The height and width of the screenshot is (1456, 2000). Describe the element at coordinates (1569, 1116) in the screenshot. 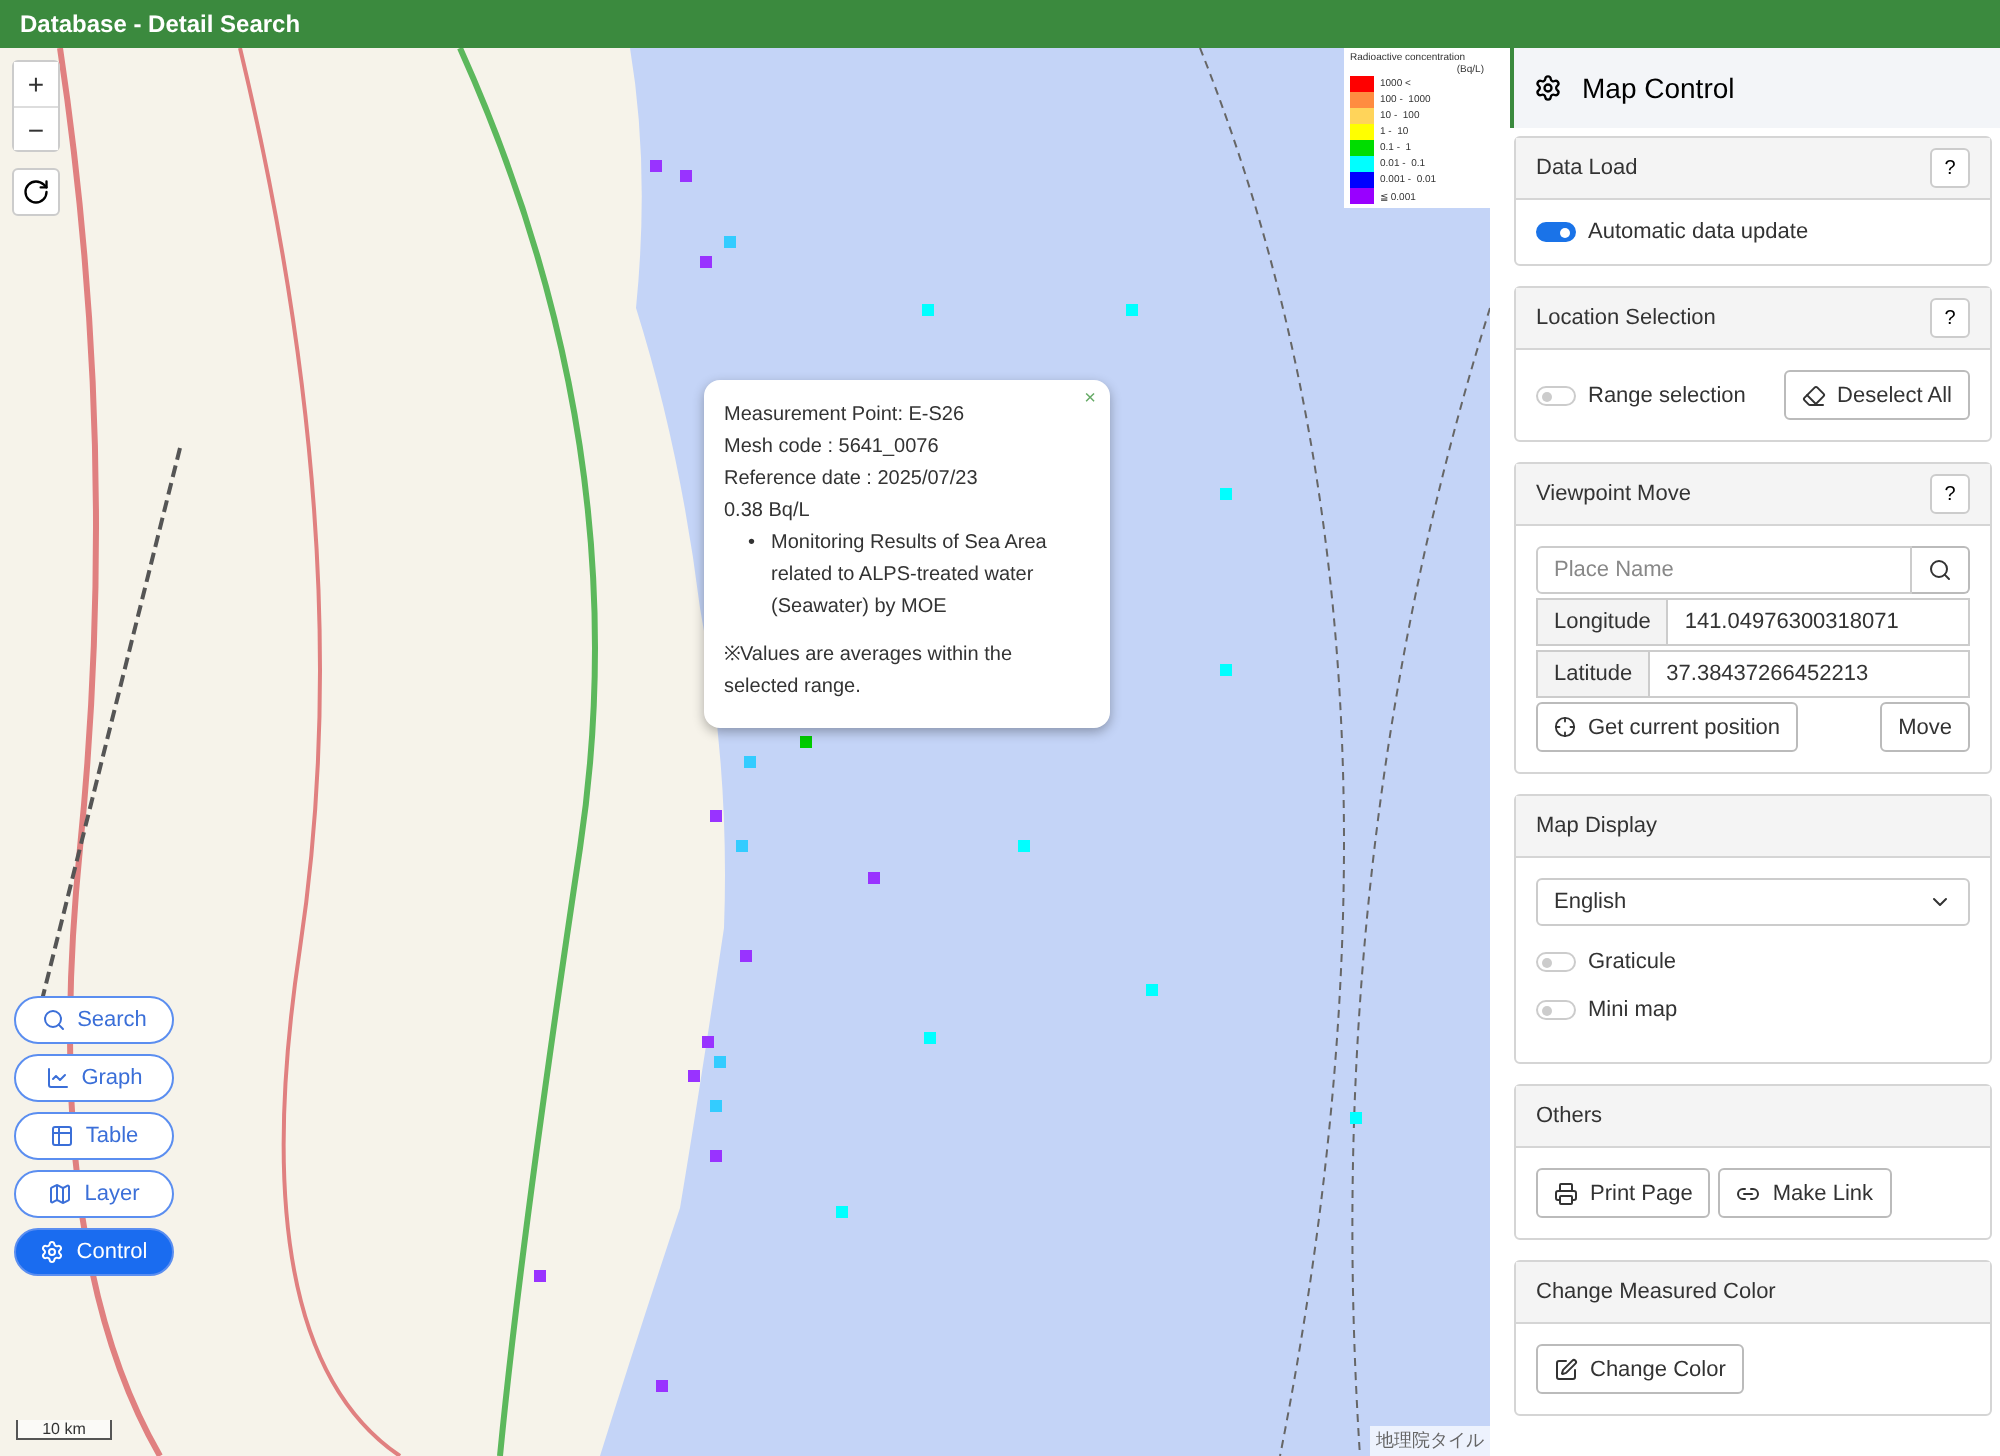

I see `section-title: Others` at that location.